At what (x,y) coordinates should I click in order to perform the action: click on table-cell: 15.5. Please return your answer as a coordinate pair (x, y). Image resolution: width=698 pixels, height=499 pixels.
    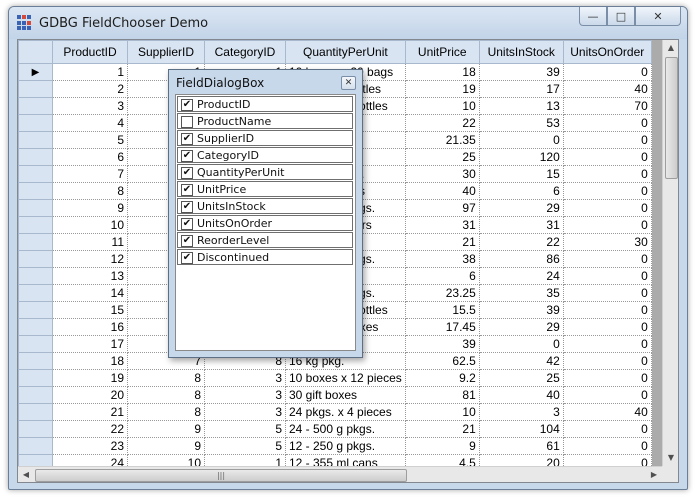
    Looking at the image, I should click on (442, 310).